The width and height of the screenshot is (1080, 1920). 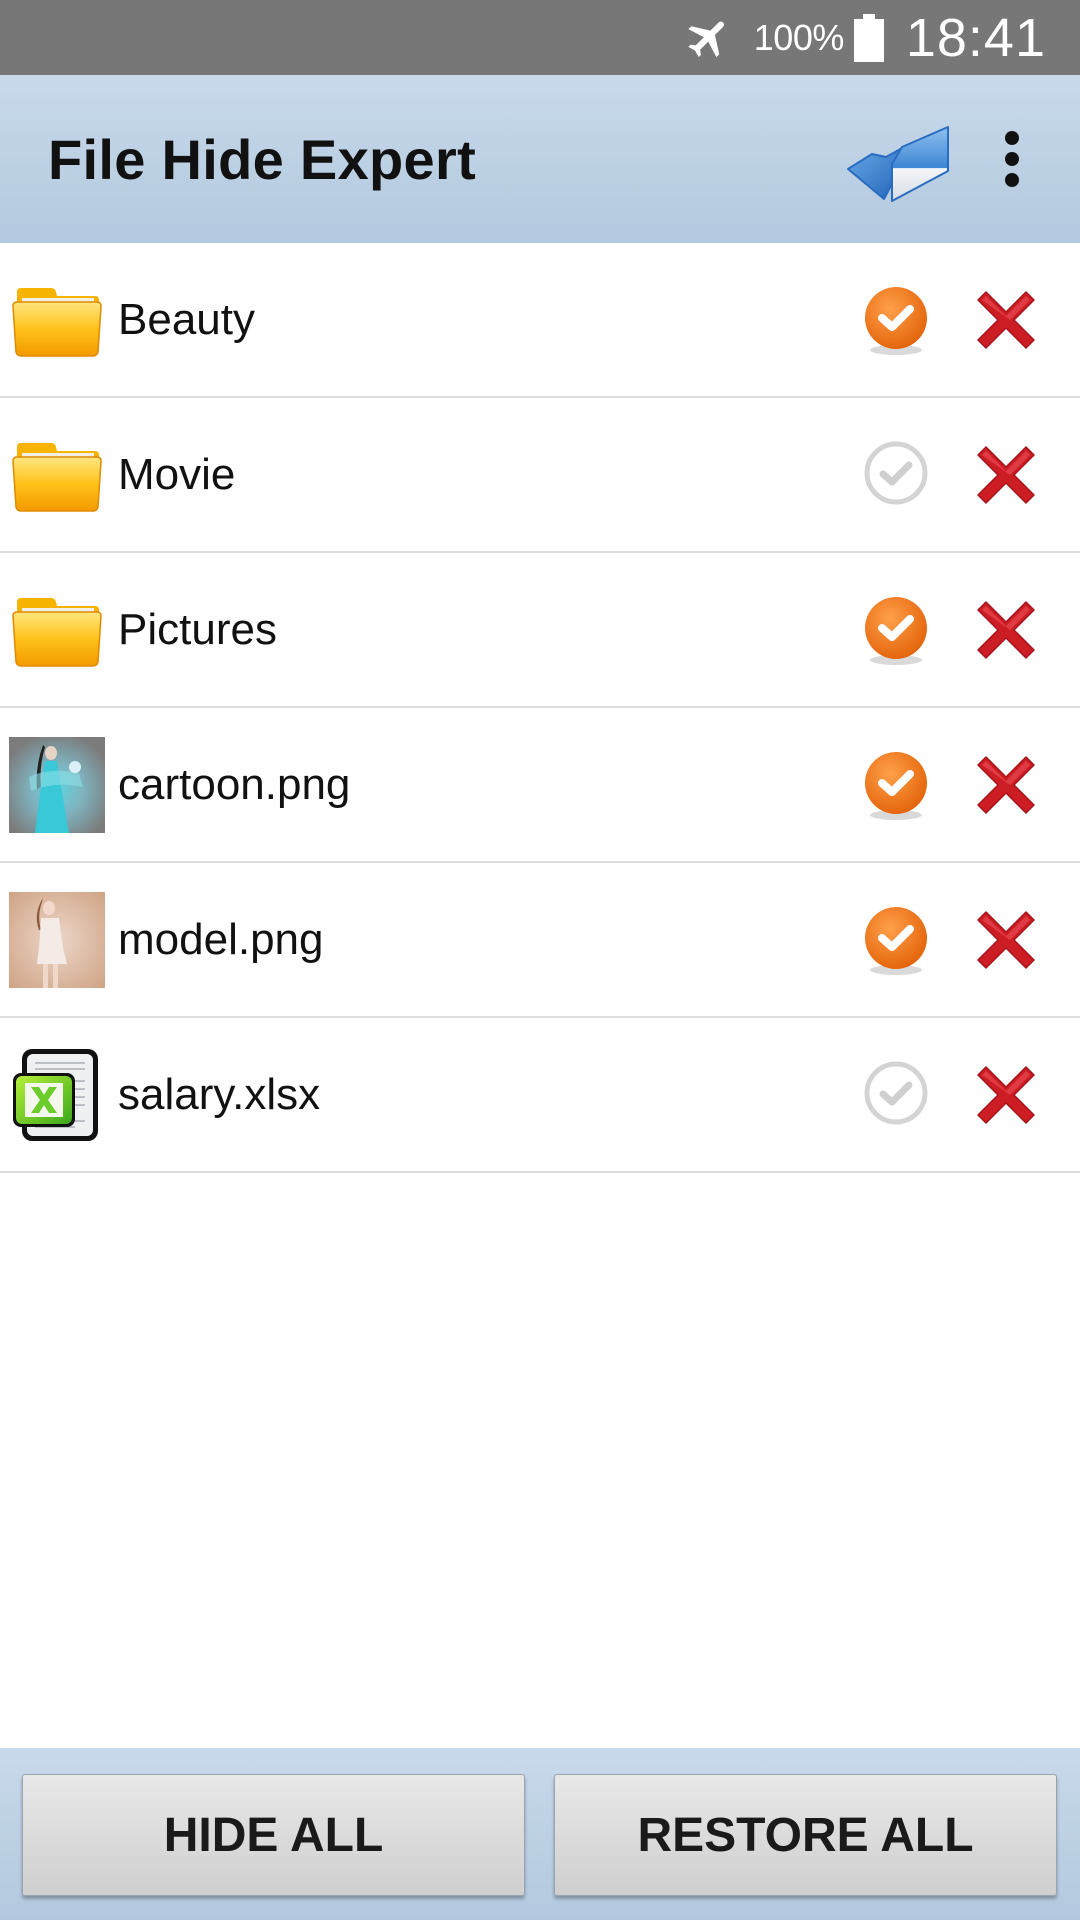 What do you see at coordinates (273, 1835) in the screenshot?
I see `hide-all-button: HIDE ALL` at bounding box center [273, 1835].